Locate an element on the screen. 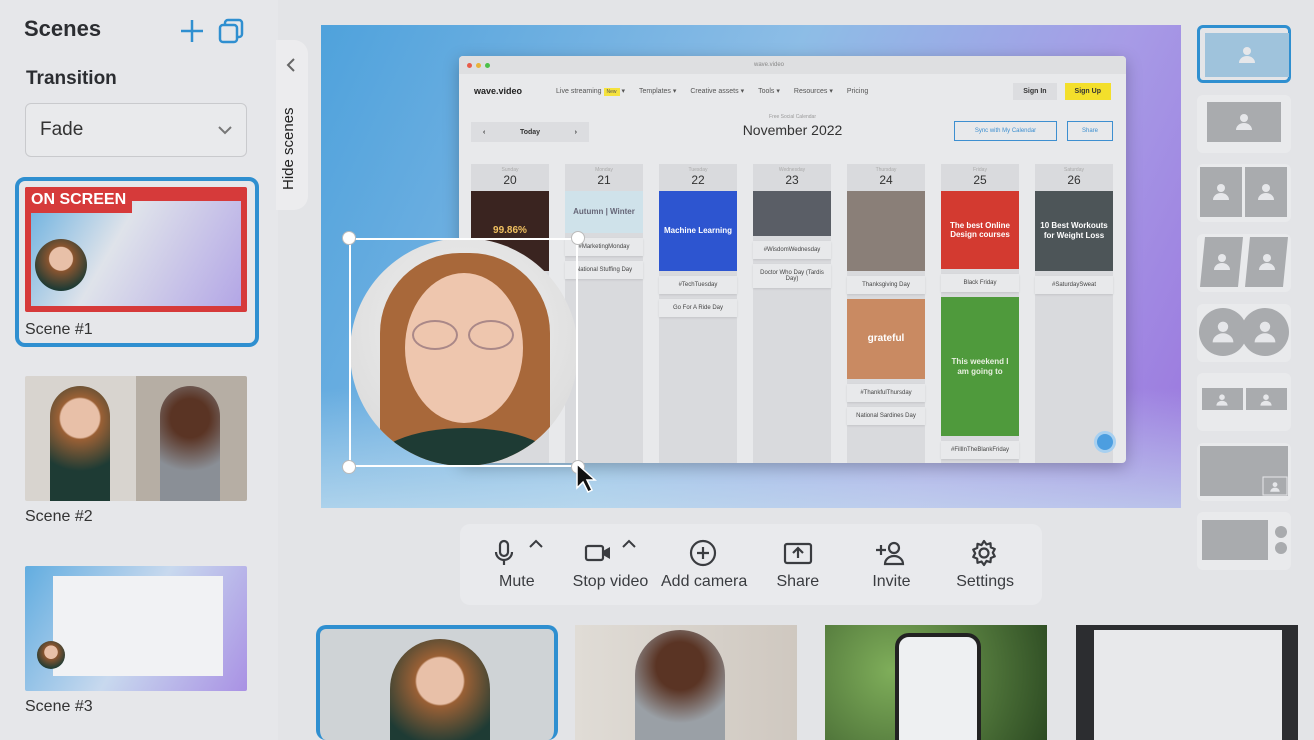 This screenshot has width=1314, height=740. layout-screen-with-pip is located at coordinates (1244, 472).